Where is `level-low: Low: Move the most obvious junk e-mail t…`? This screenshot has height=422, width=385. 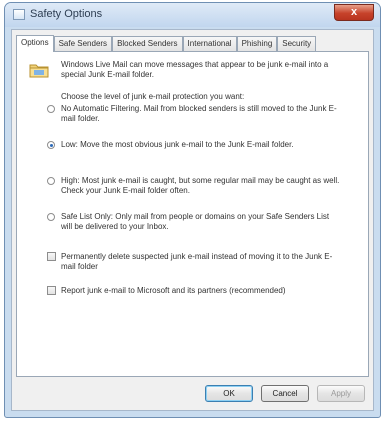
level-low: Low: Move the most obvious junk e-mail t… is located at coordinates (194, 145).